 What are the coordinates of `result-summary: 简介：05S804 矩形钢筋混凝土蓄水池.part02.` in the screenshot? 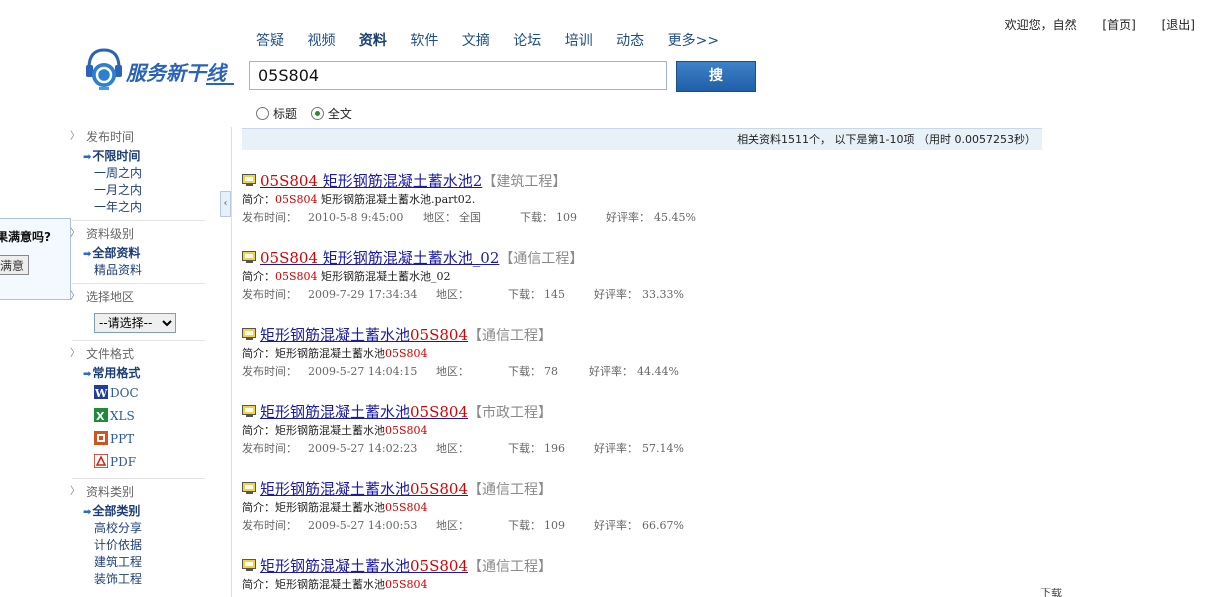 It's located at (359, 199).